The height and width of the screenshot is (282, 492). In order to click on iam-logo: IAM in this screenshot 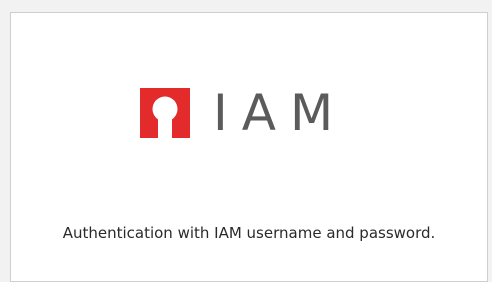, I will do `click(243, 113)`.